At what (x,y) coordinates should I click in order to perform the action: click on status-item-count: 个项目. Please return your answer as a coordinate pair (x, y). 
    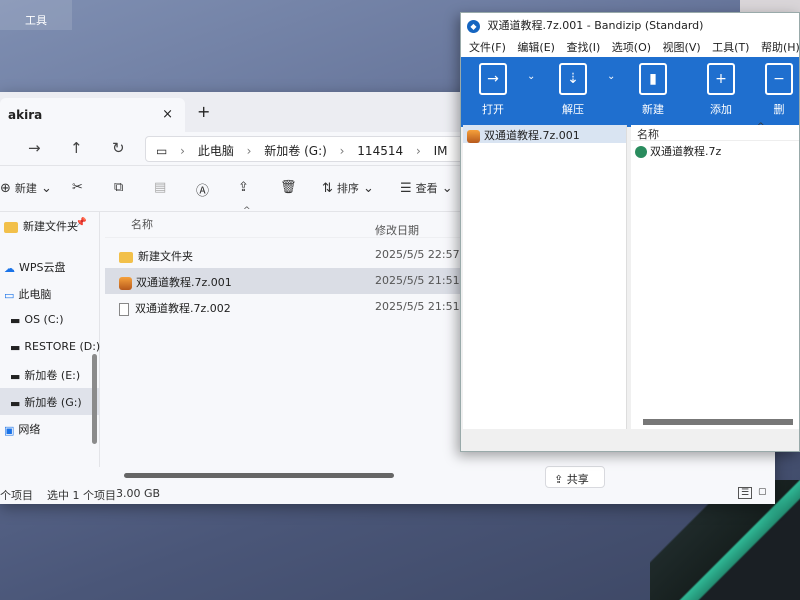
    Looking at the image, I should click on (16, 495).